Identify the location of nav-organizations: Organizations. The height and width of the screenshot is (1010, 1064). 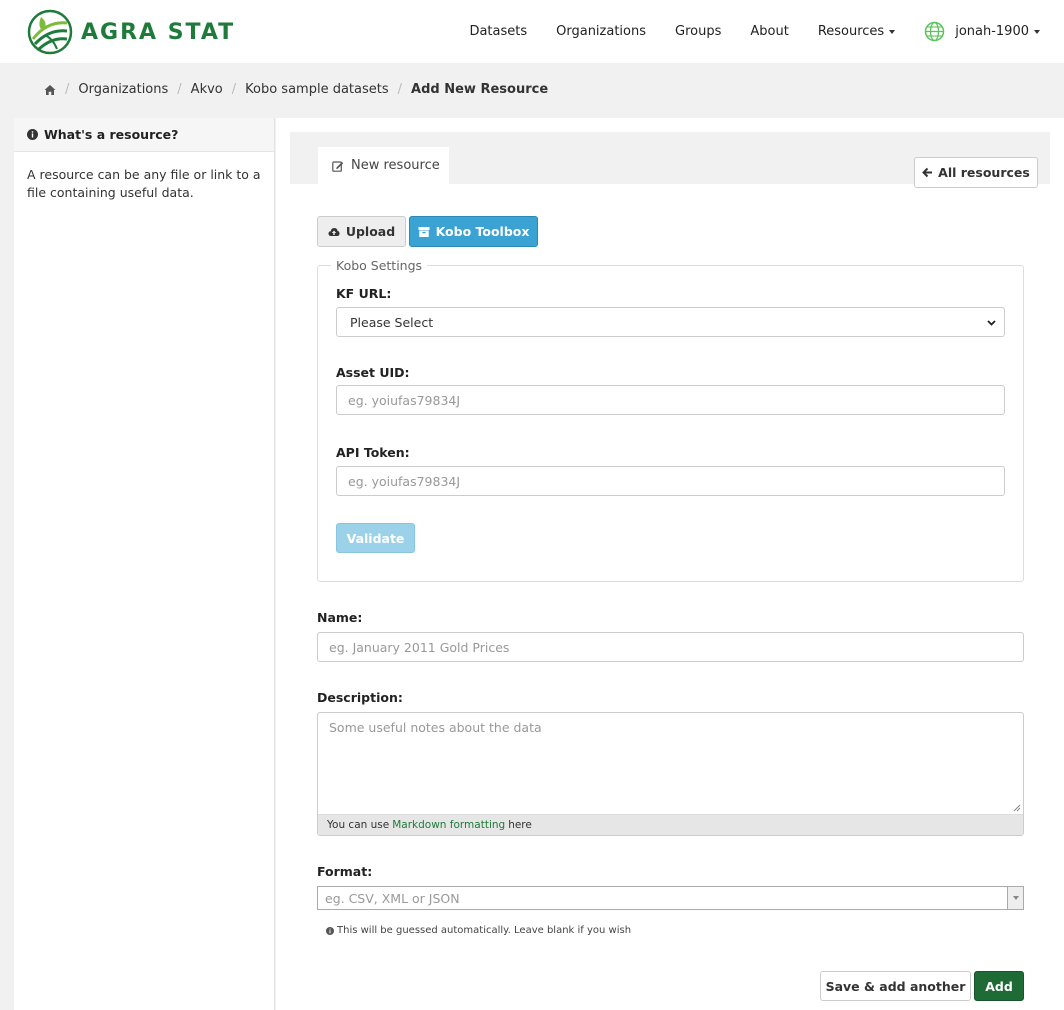
(601, 31).